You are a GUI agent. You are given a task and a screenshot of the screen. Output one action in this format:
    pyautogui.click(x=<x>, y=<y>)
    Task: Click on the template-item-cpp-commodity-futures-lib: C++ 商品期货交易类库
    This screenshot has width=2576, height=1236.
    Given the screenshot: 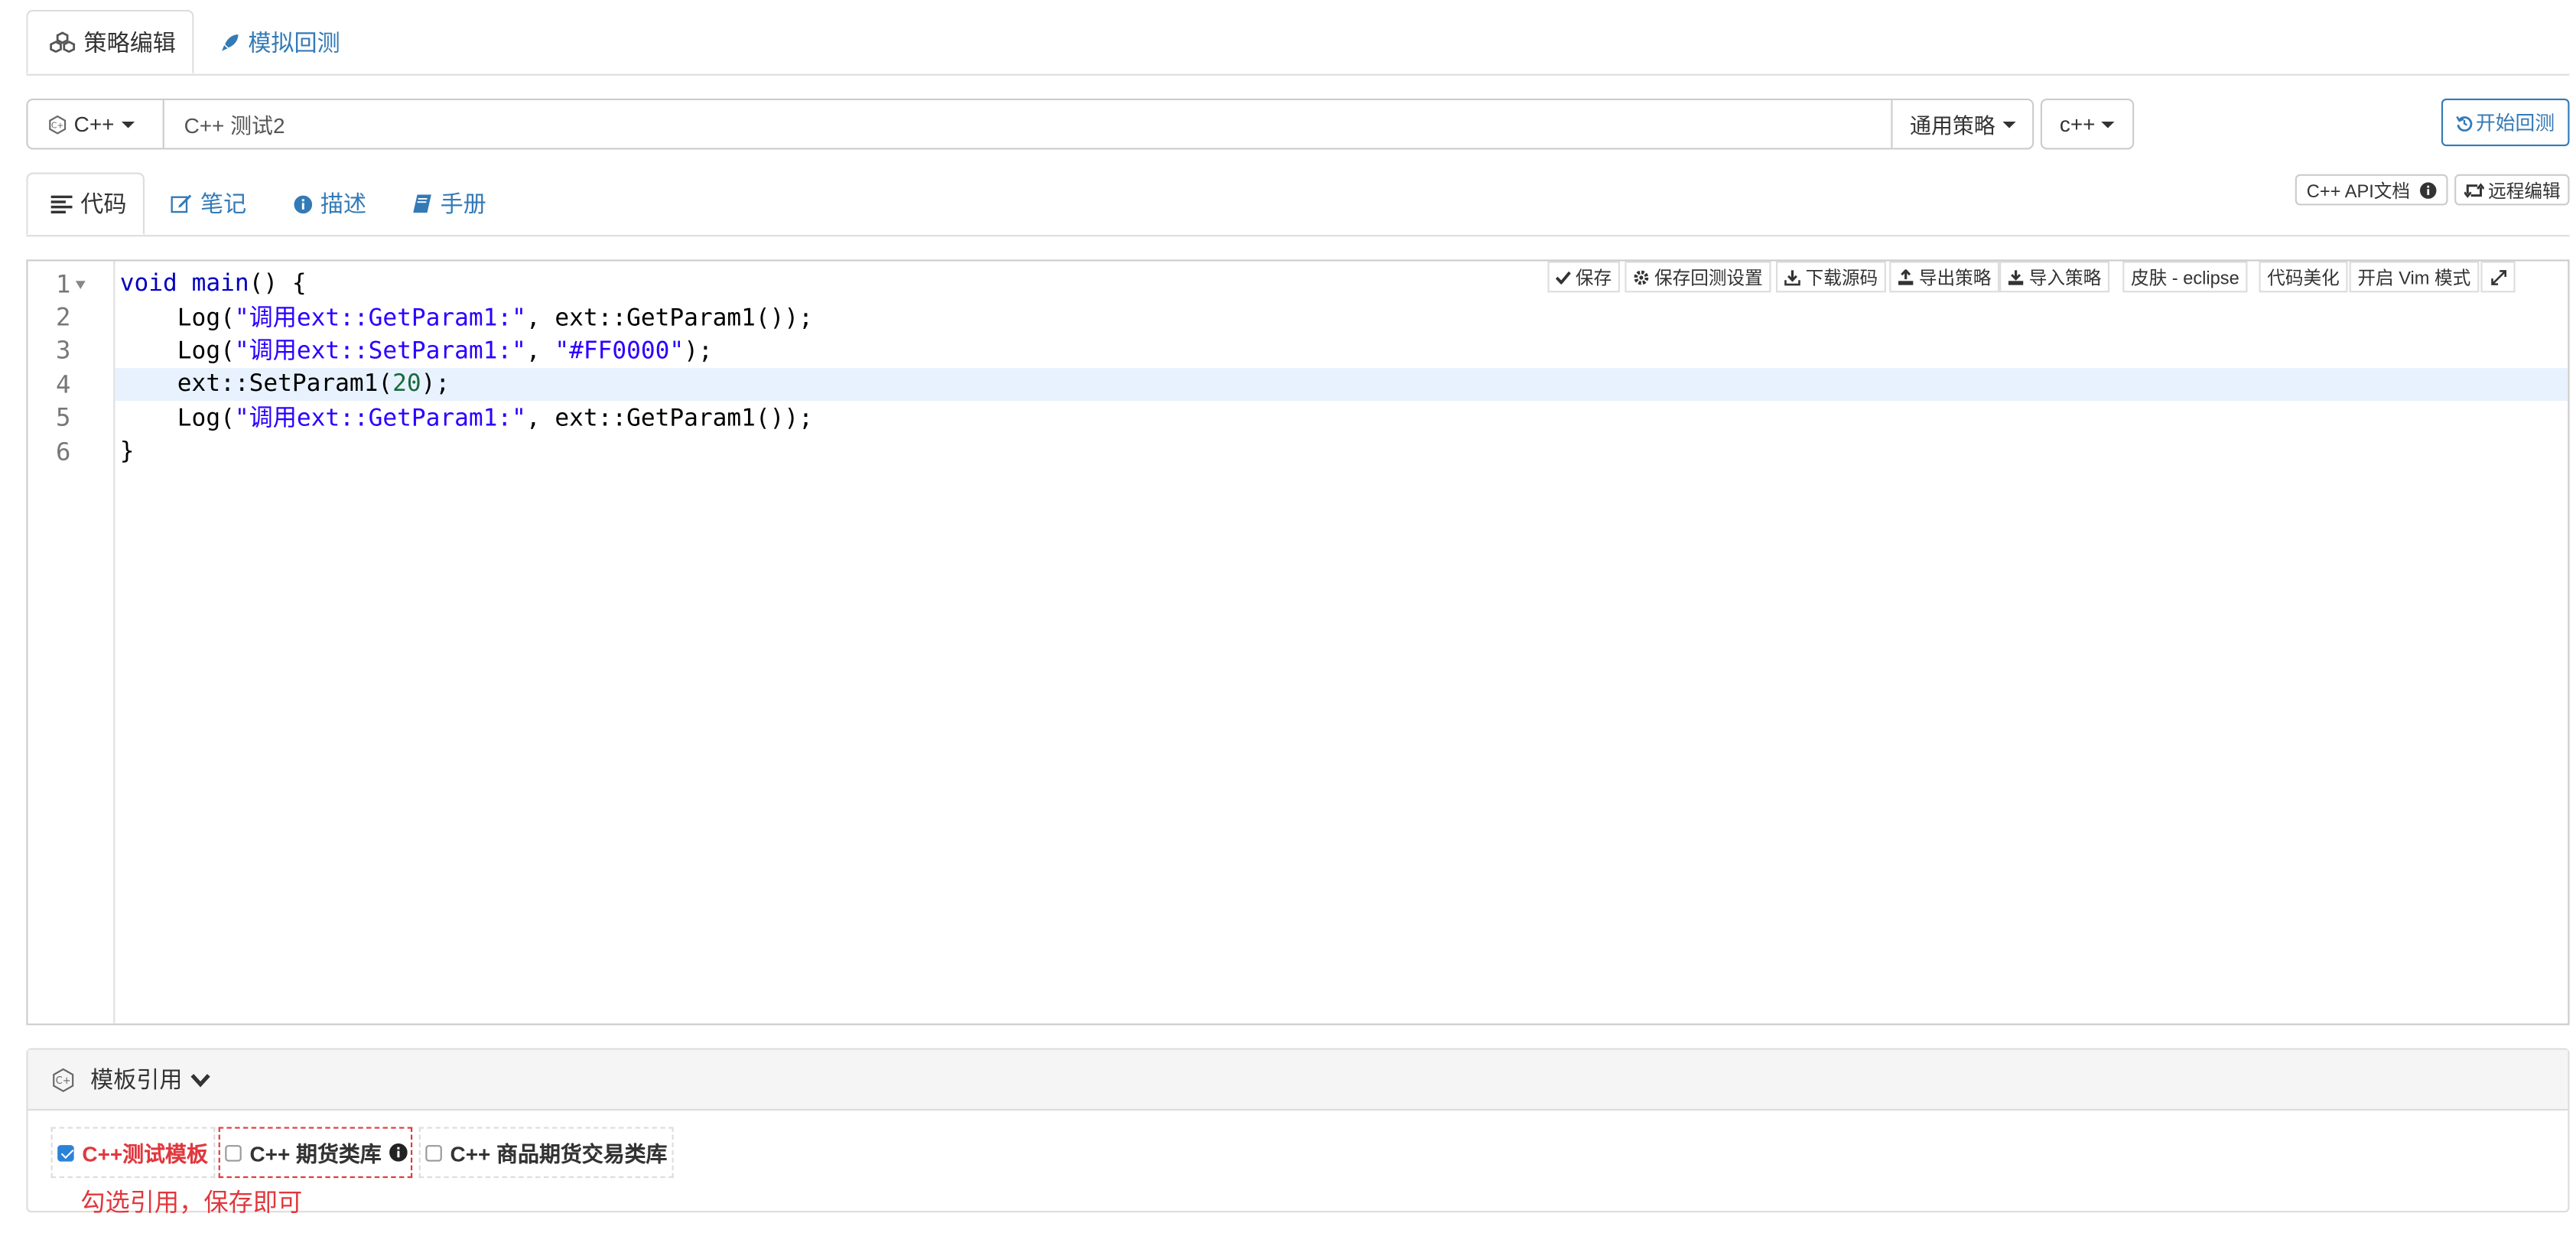 What is the action you would take?
    pyautogui.click(x=546, y=1153)
    